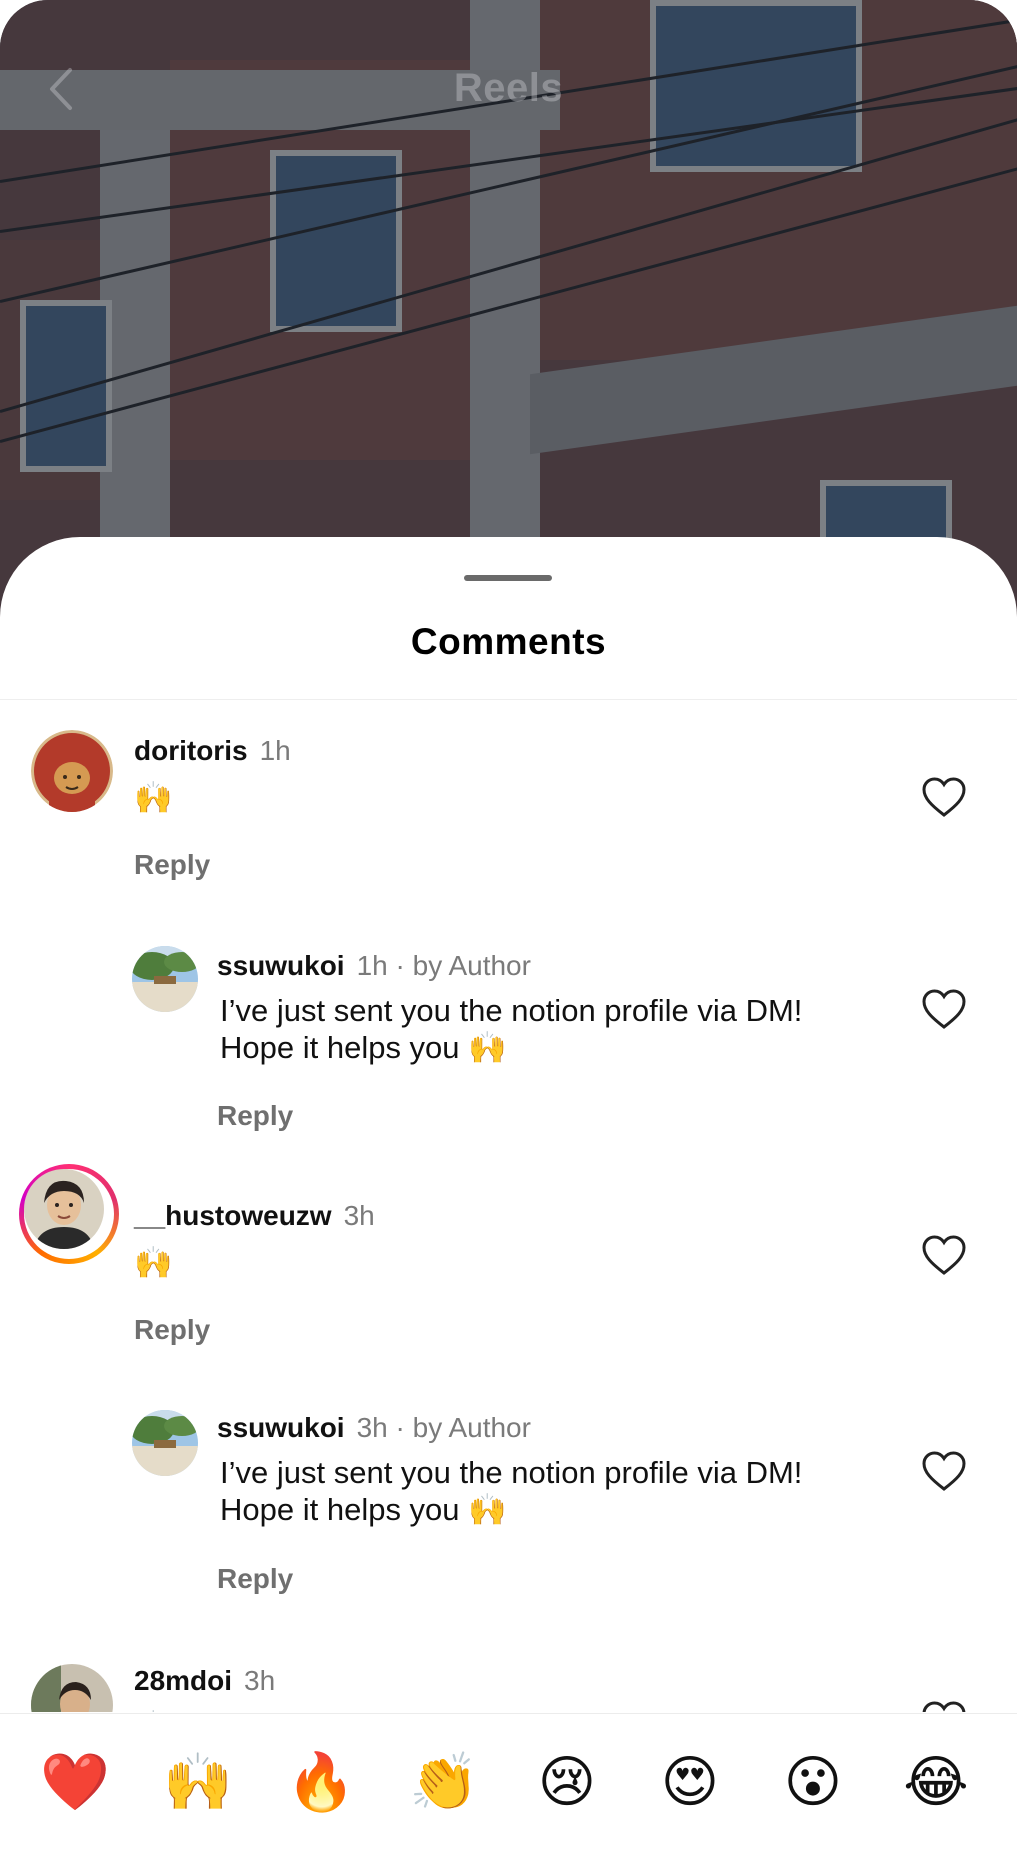 Image resolution: width=1017 pixels, height=1849 pixels. I want to click on comment-meta: ssuwukoi 3h · by Author, so click(374, 1428).